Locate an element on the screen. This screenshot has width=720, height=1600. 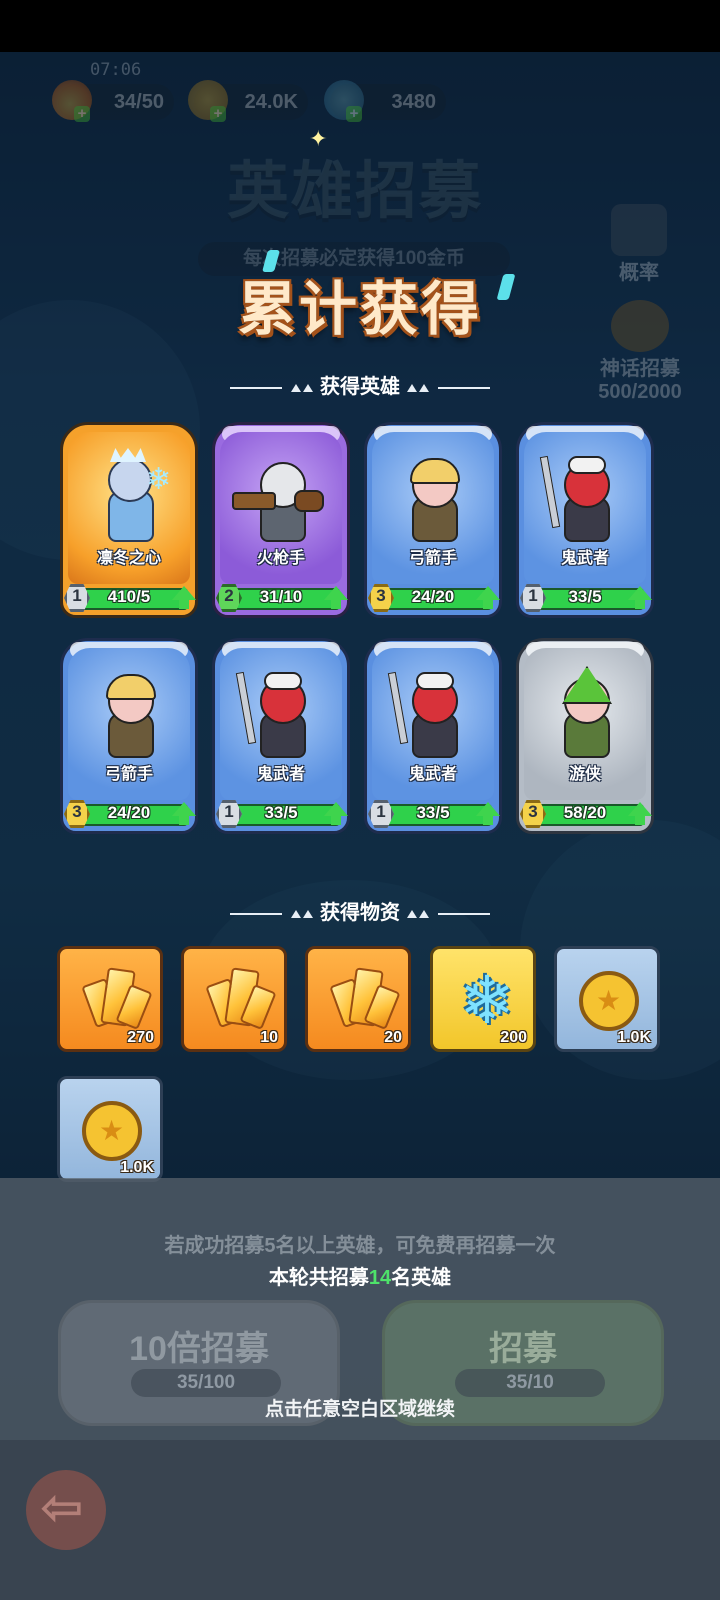
recruit-summary: 本轮共招募14名英雄 is located at coordinates (360, 1278).